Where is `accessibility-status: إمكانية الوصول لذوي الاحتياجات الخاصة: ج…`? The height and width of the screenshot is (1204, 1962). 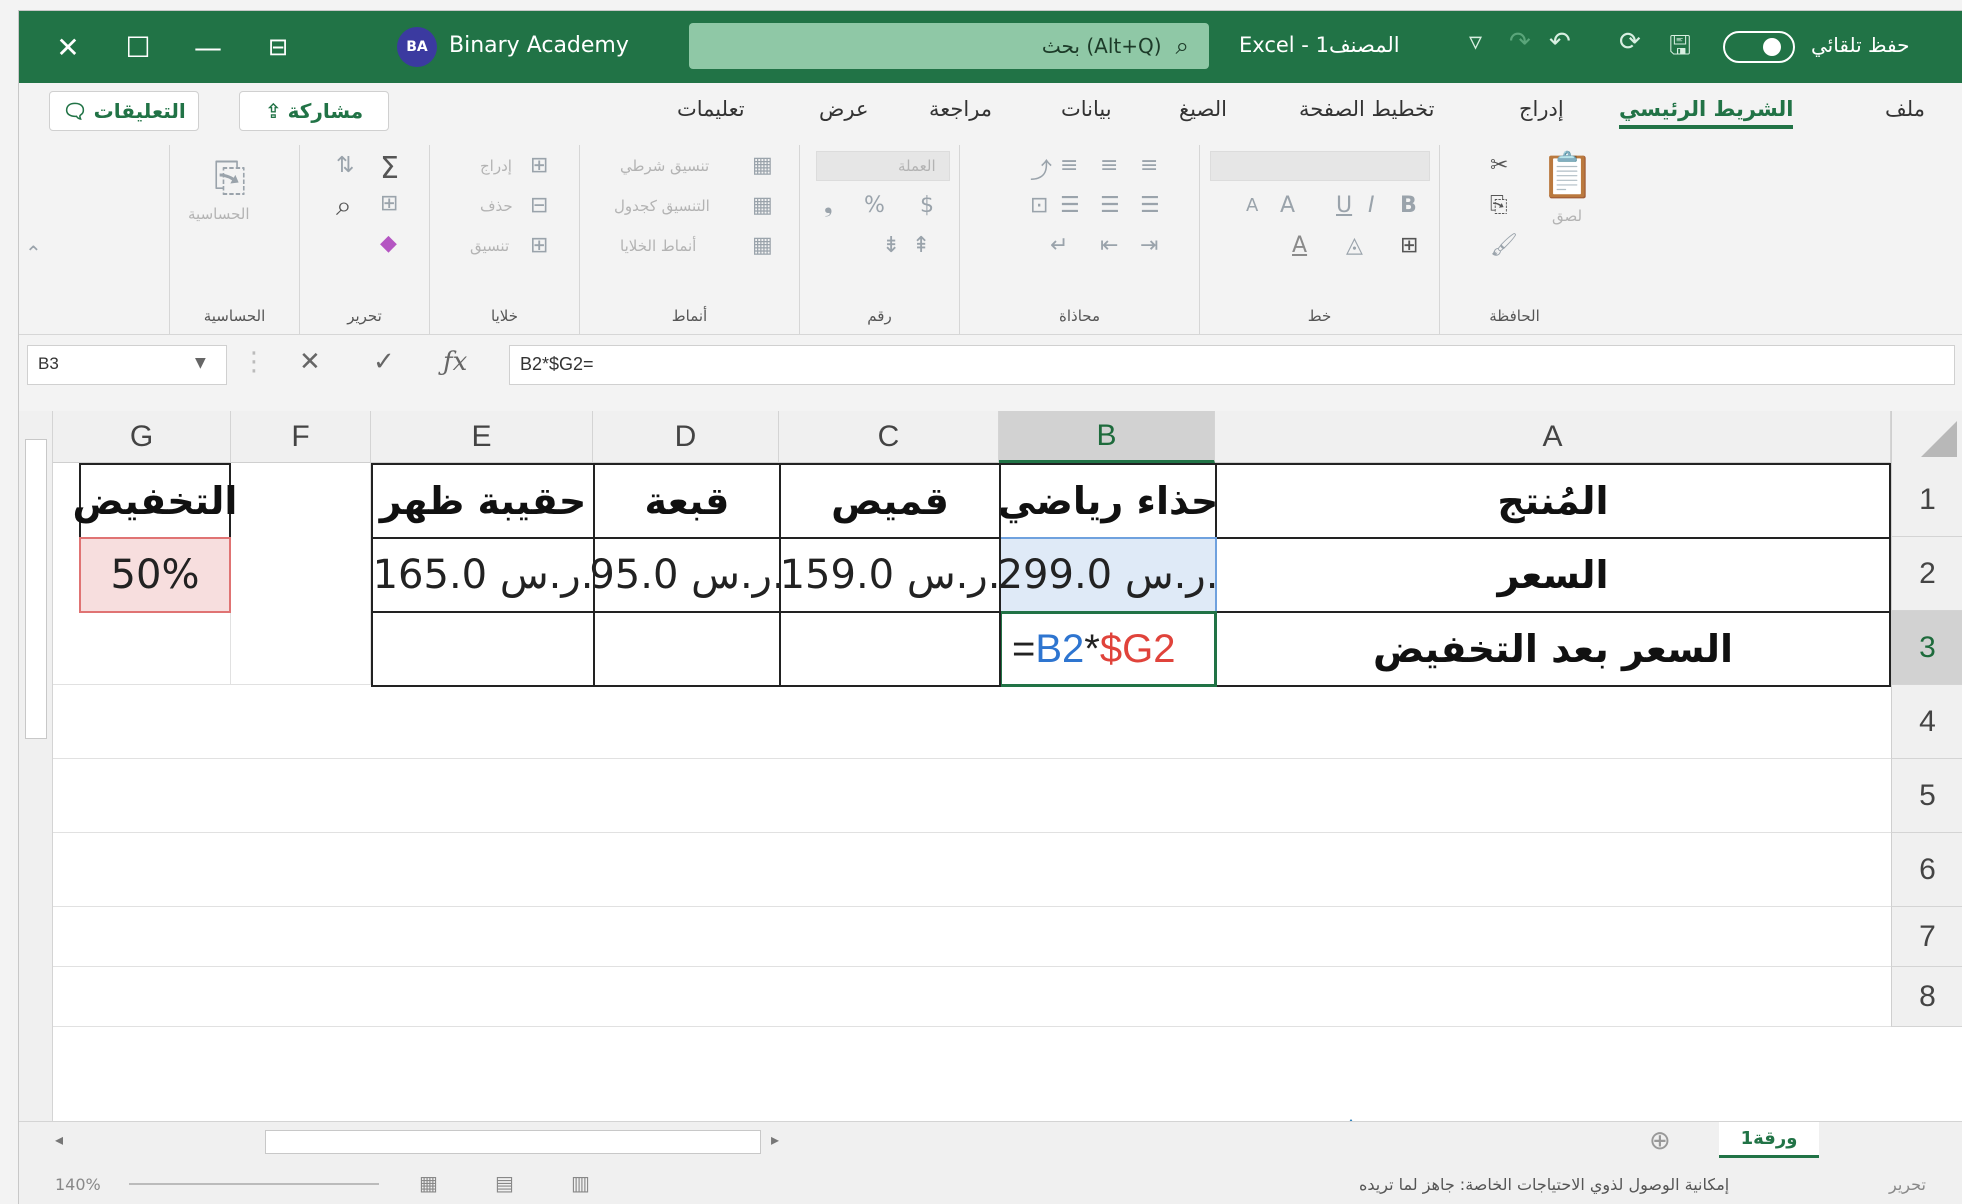
accessibility-status: إمكانية الوصول لذوي الاحتياجات الخاصة: ج… is located at coordinates (1544, 1184).